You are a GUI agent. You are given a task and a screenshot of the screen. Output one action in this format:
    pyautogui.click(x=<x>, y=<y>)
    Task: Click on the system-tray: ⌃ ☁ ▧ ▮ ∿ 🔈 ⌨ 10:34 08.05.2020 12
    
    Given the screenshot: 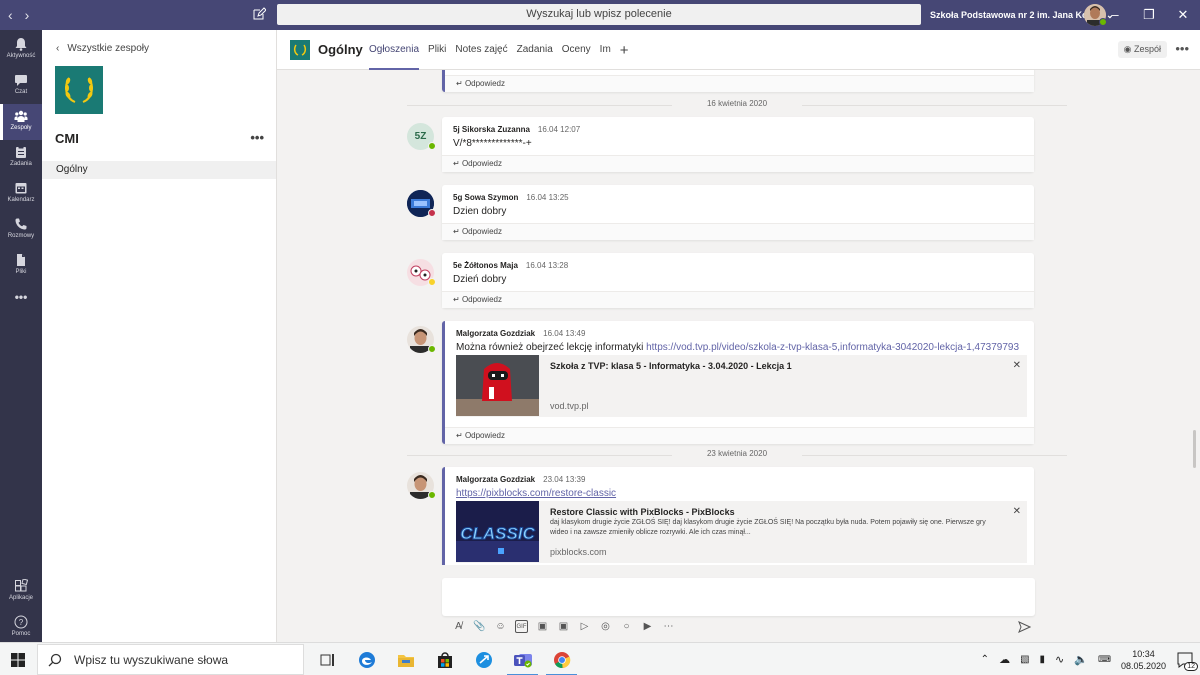 What is the action you would take?
    pyautogui.click(x=1089, y=659)
    